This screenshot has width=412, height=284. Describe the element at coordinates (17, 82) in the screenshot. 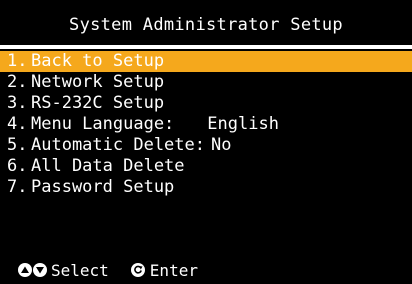

I see `menu-item-number: 2.` at that location.